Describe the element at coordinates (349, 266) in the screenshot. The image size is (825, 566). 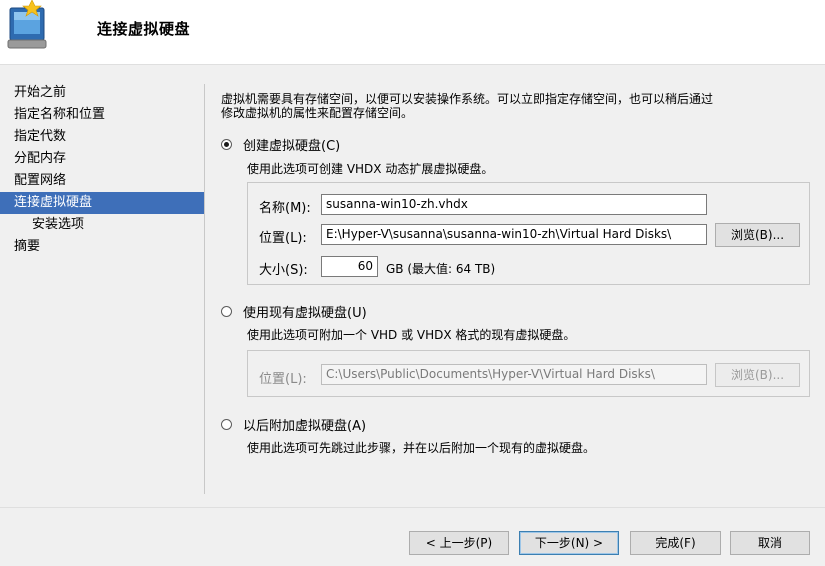
I see `size-input: 60` at that location.